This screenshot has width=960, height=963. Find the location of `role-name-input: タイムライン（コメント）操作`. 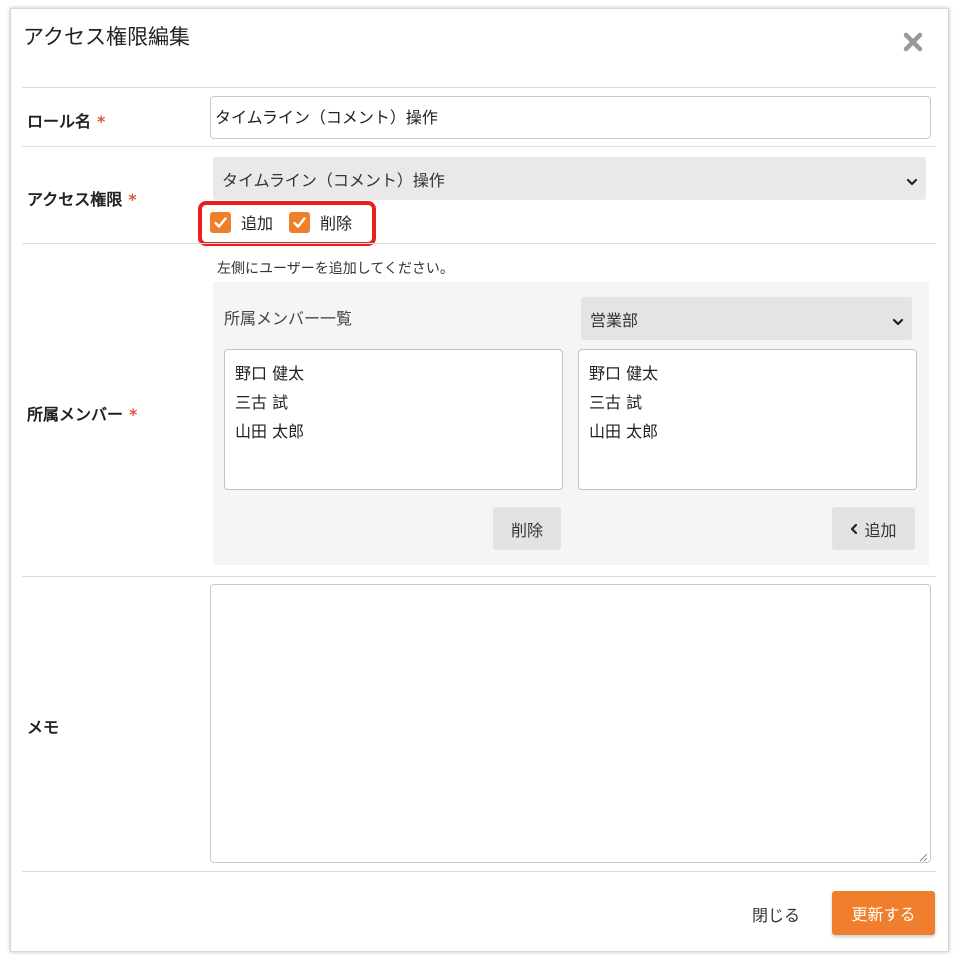

role-name-input: タイムライン（コメント）操作 is located at coordinates (570, 117).